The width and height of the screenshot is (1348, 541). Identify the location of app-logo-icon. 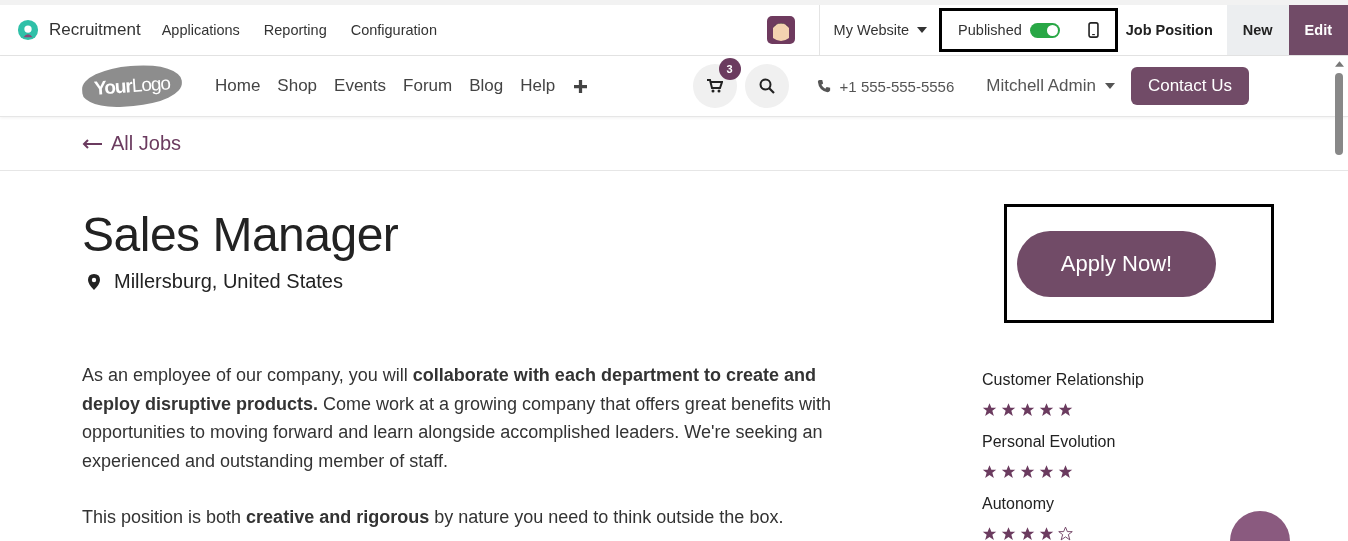
(28, 30).